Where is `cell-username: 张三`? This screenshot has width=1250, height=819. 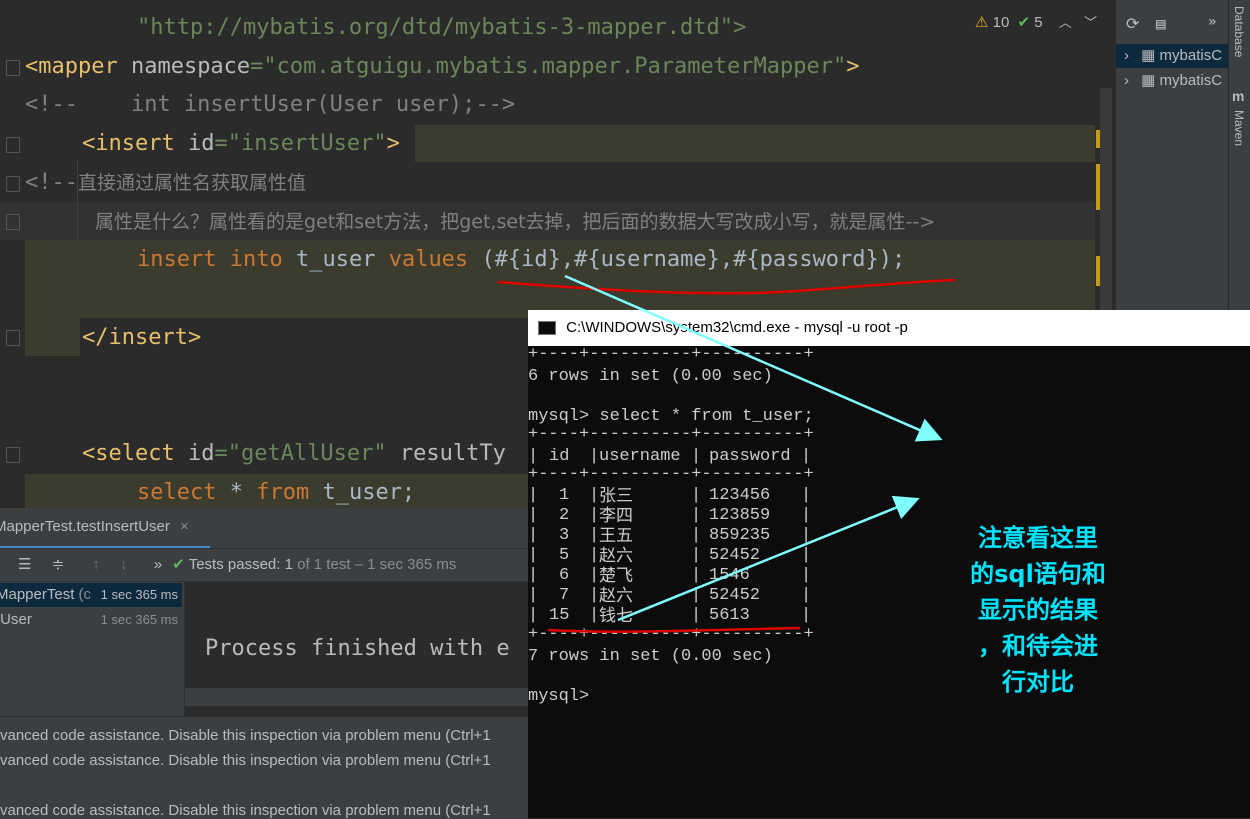 cell-username: 张三 is located at coordinates (616, 496).